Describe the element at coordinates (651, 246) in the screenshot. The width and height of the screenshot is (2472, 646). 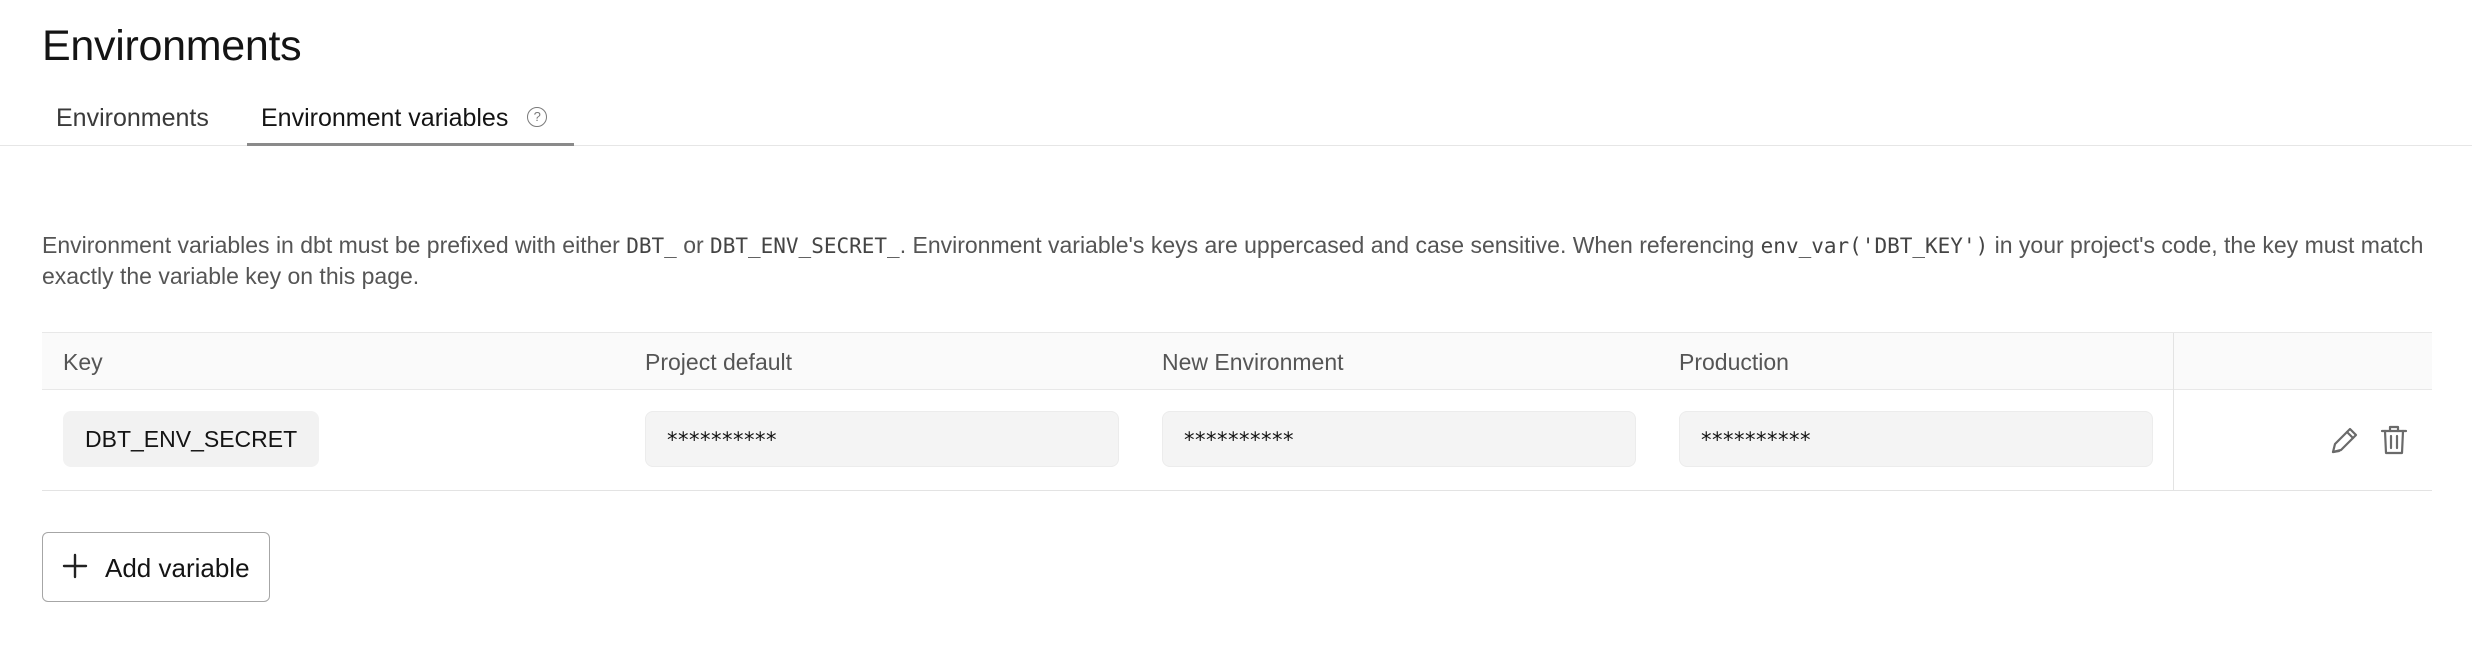
I see `code-dbt-prefix: DBT_` at that location.